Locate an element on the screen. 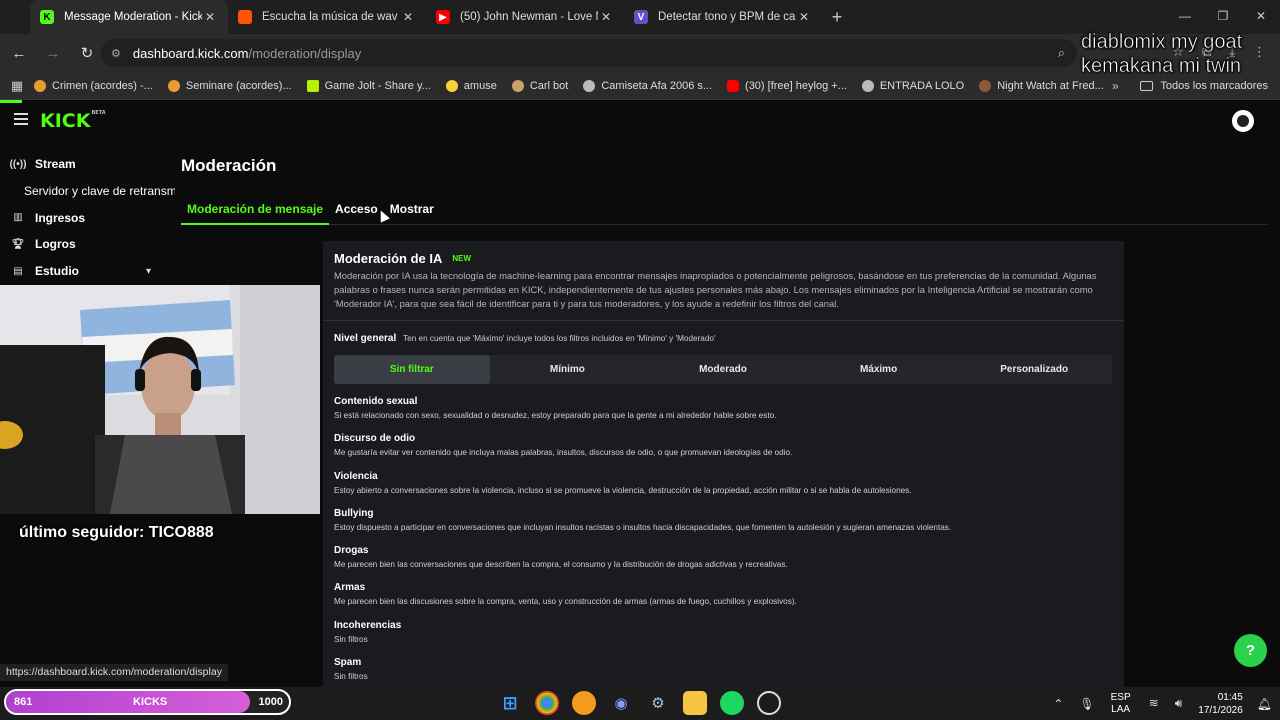 Image resolution: width=1280 pixels, height=720 pixels. sidebar-item-label: Servidor y clave de retransmisión is located at coordinates (99, 191).